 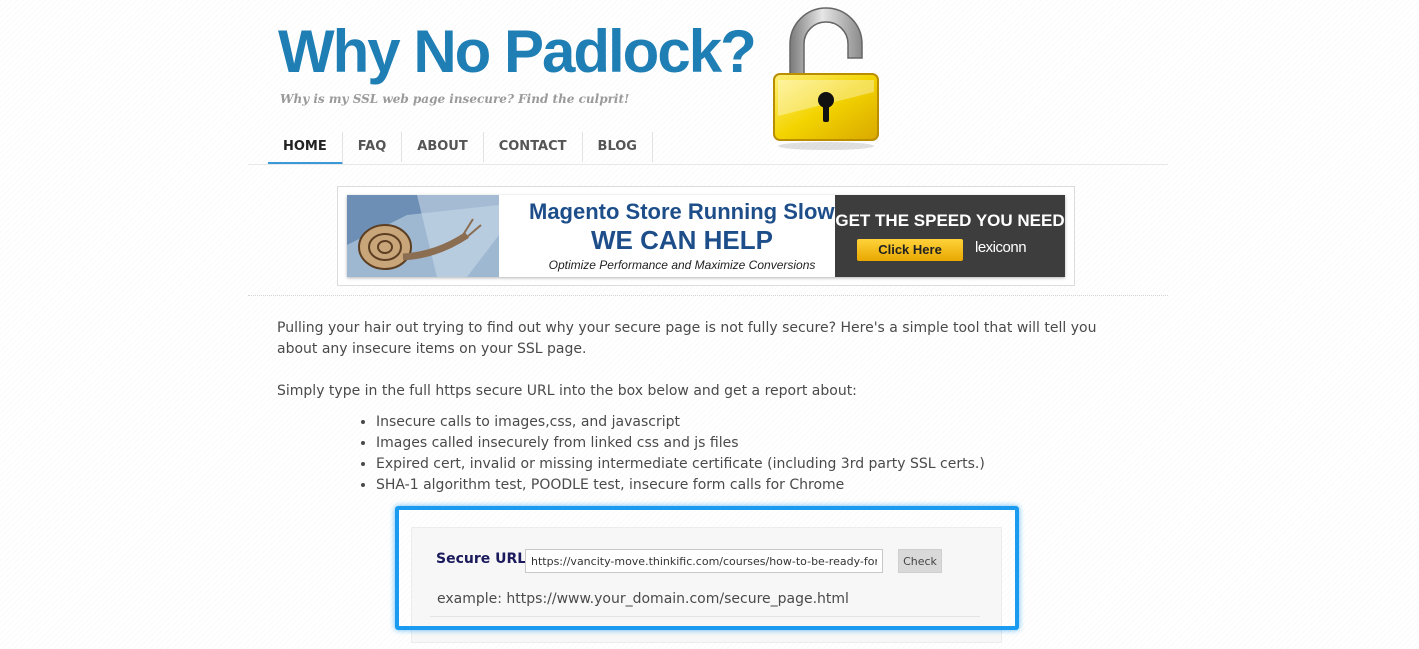 I want to click on nav-item-blog: BLOG, so click(x=618, y=147).